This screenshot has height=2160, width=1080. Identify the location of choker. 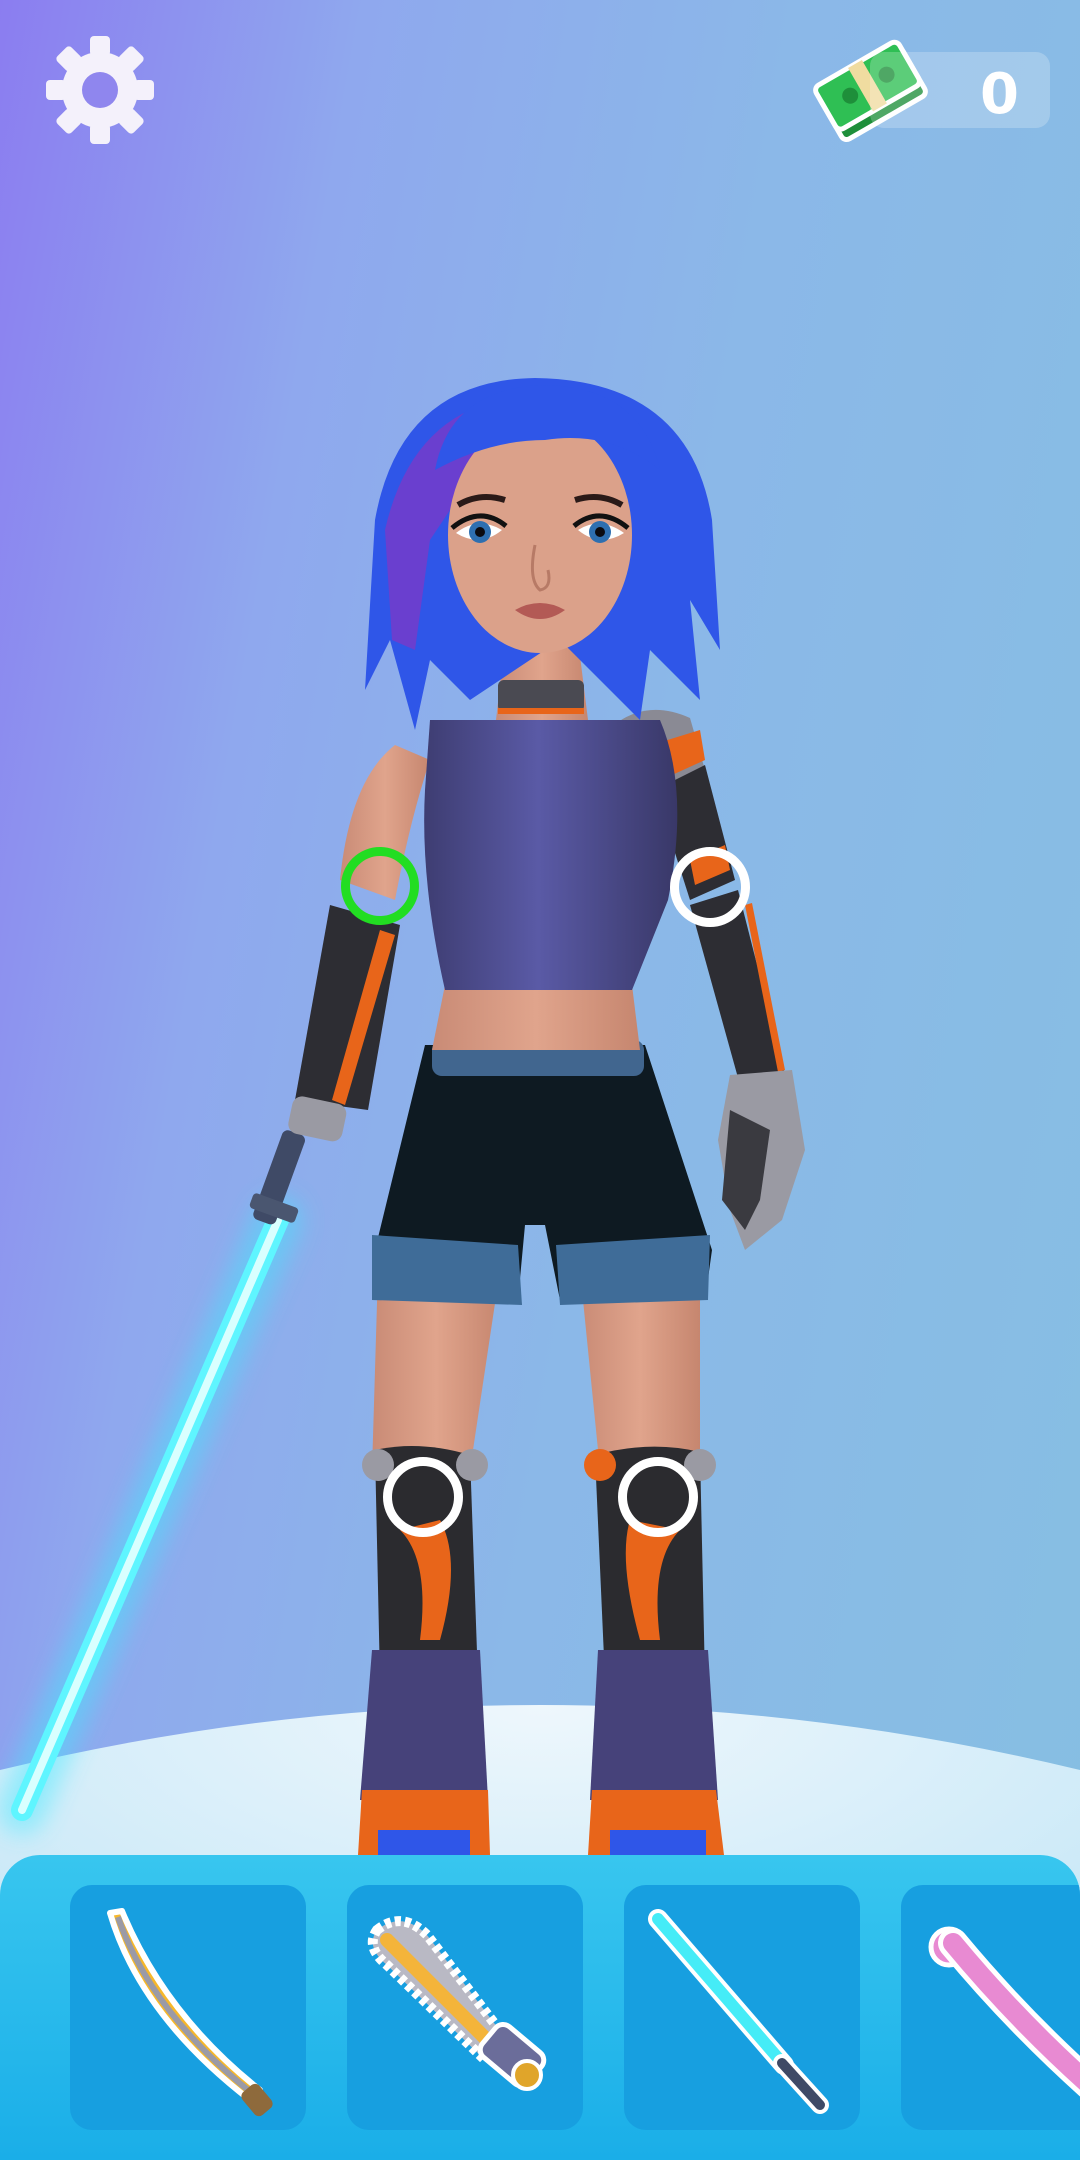
(541, 696).